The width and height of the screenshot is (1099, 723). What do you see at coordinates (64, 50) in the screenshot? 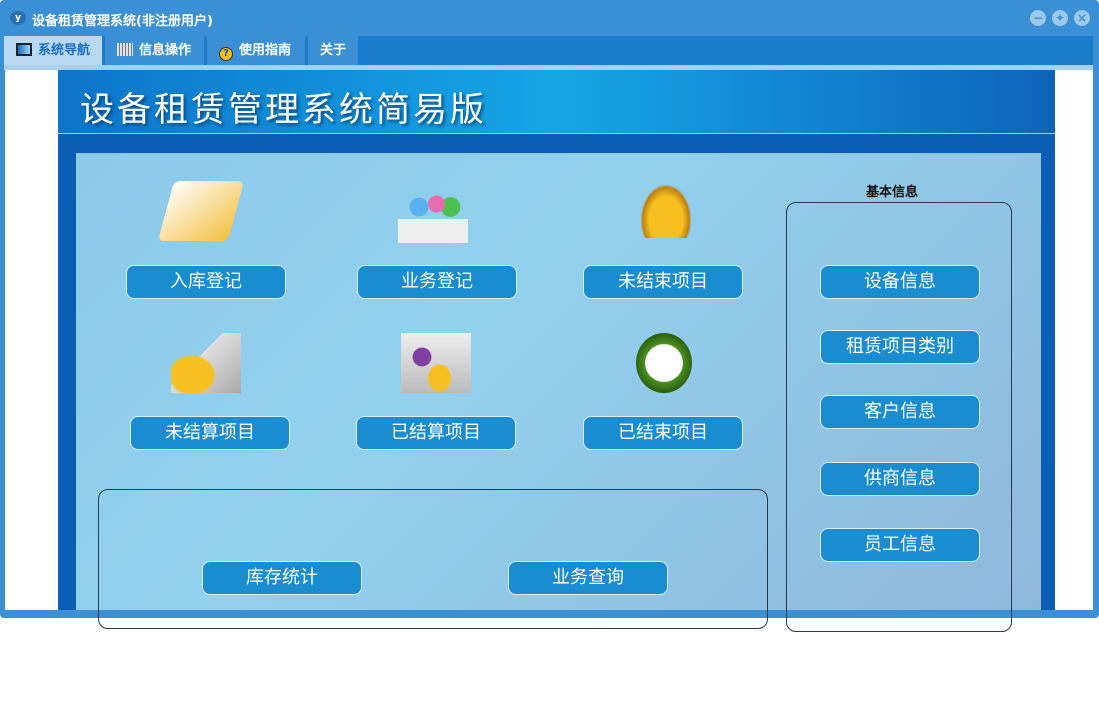
I see `tab-label: 系统导航` at bounding box center [64, 50].